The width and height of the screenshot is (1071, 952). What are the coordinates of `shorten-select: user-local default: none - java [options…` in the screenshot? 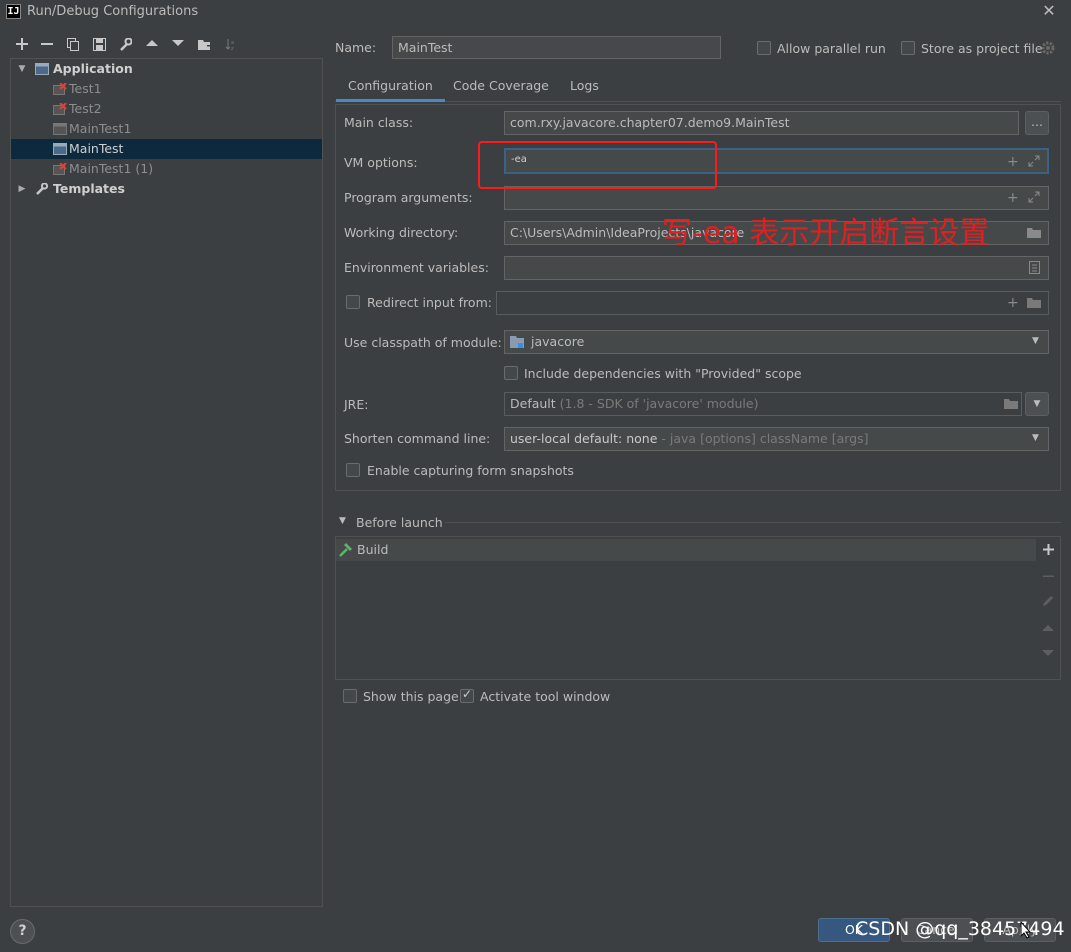 It's located at (776, 439).